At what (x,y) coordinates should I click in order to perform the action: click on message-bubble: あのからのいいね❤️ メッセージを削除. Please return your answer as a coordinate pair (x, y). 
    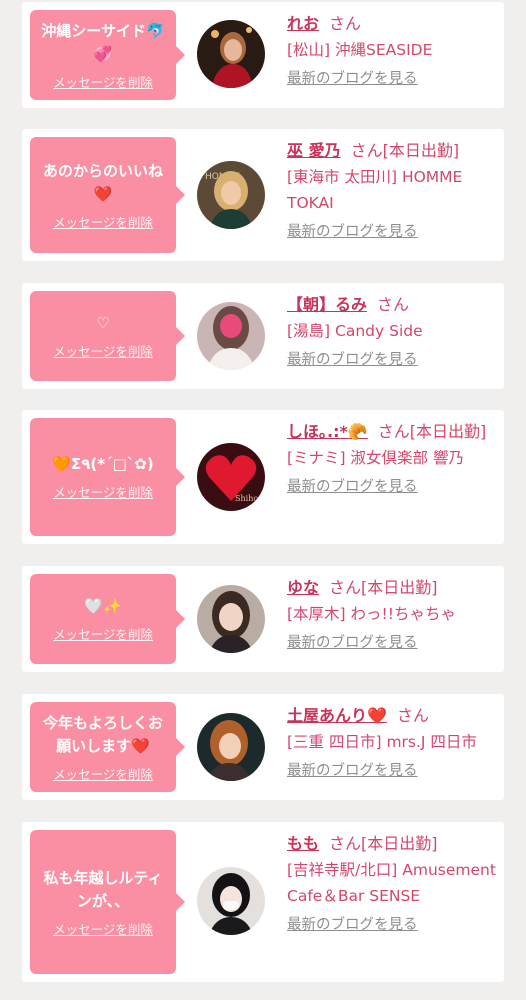
    Looking at the image, I should click on (107, 195).